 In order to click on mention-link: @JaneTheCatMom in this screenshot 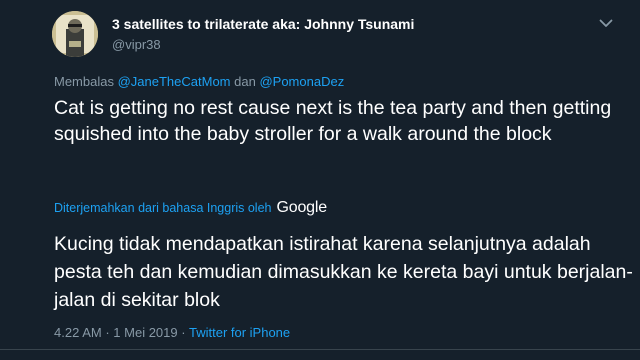, I will do `click(174, 81)`.